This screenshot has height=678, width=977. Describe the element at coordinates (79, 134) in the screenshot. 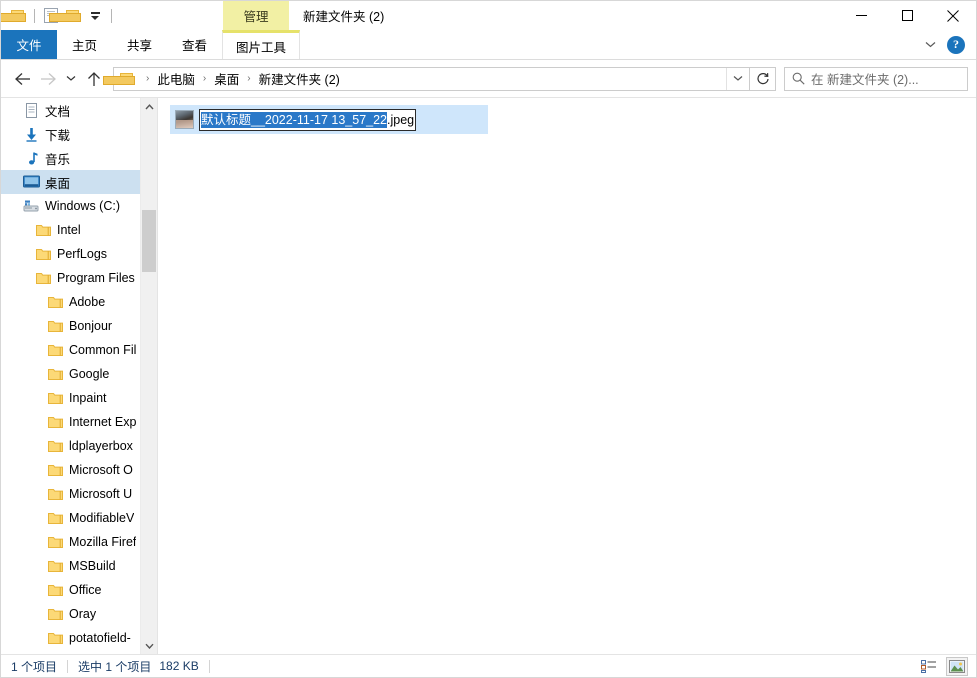

I see `sidebar-item-下载: 下载` at that location.